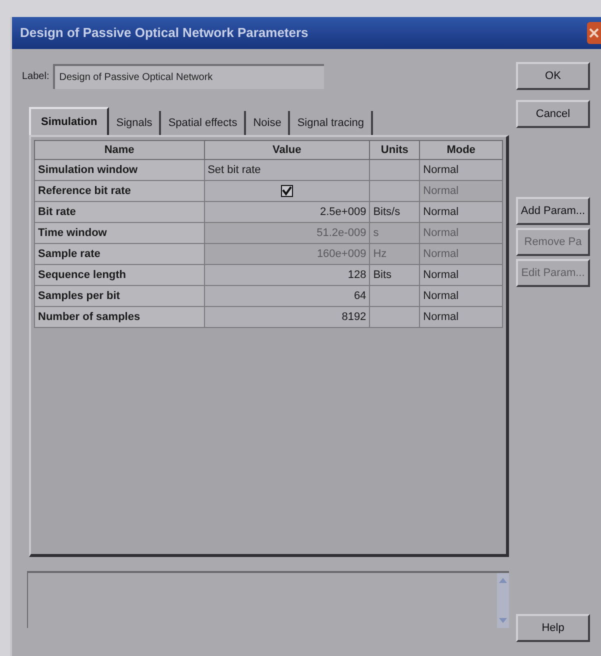 Image resolution: width=601 pixels, height=656 pixels. What do you see at coordinates (287, 296) in the screenshot?
I see `table-cell: 64` at bounding box center [287, 296].